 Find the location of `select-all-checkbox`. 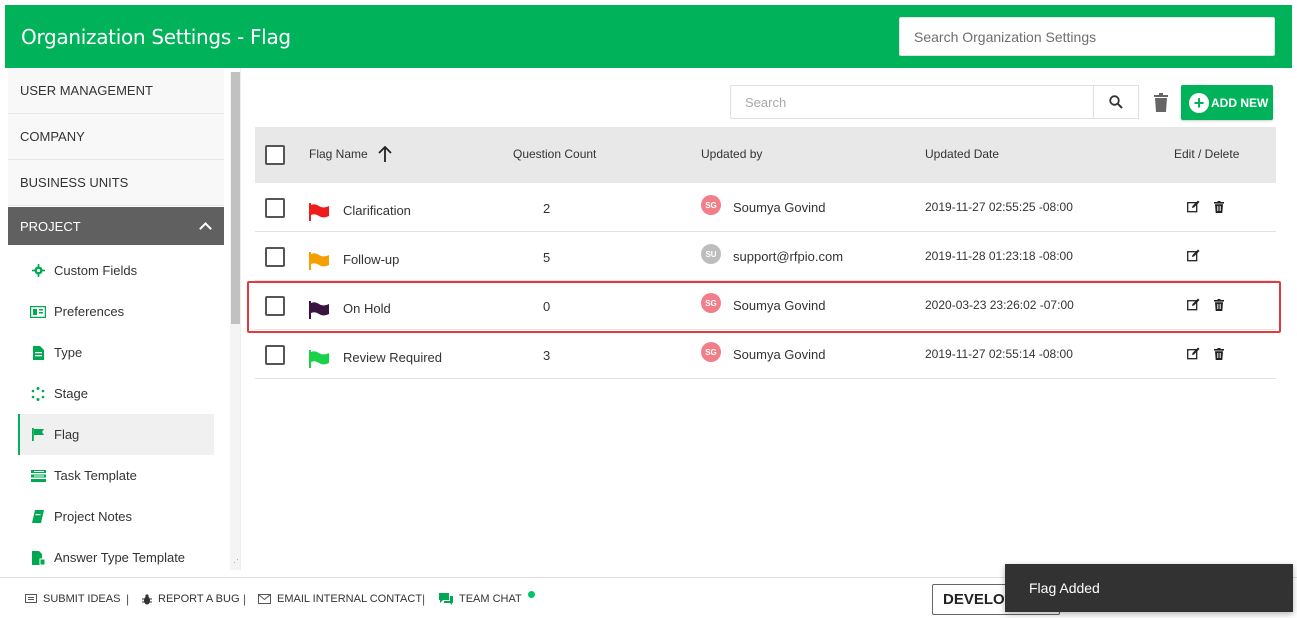

select-all-checkbox is located at coordinates (275, 155).